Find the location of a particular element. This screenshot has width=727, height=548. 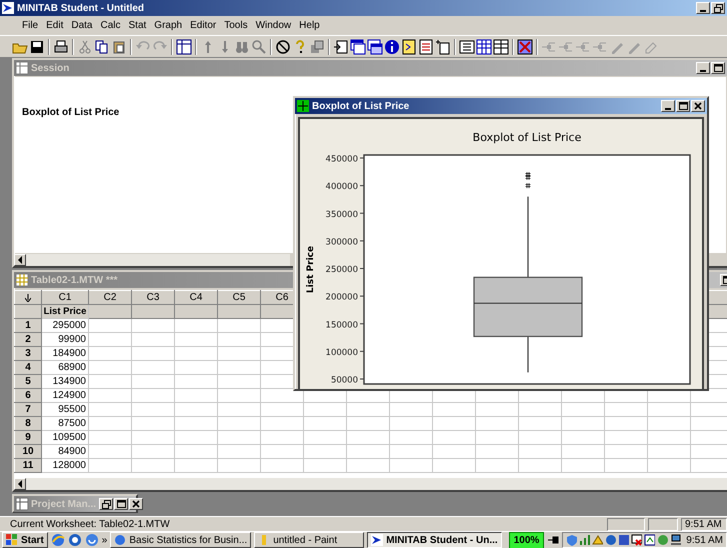

y-tick: 150000 is located at coordinates (345, 325).